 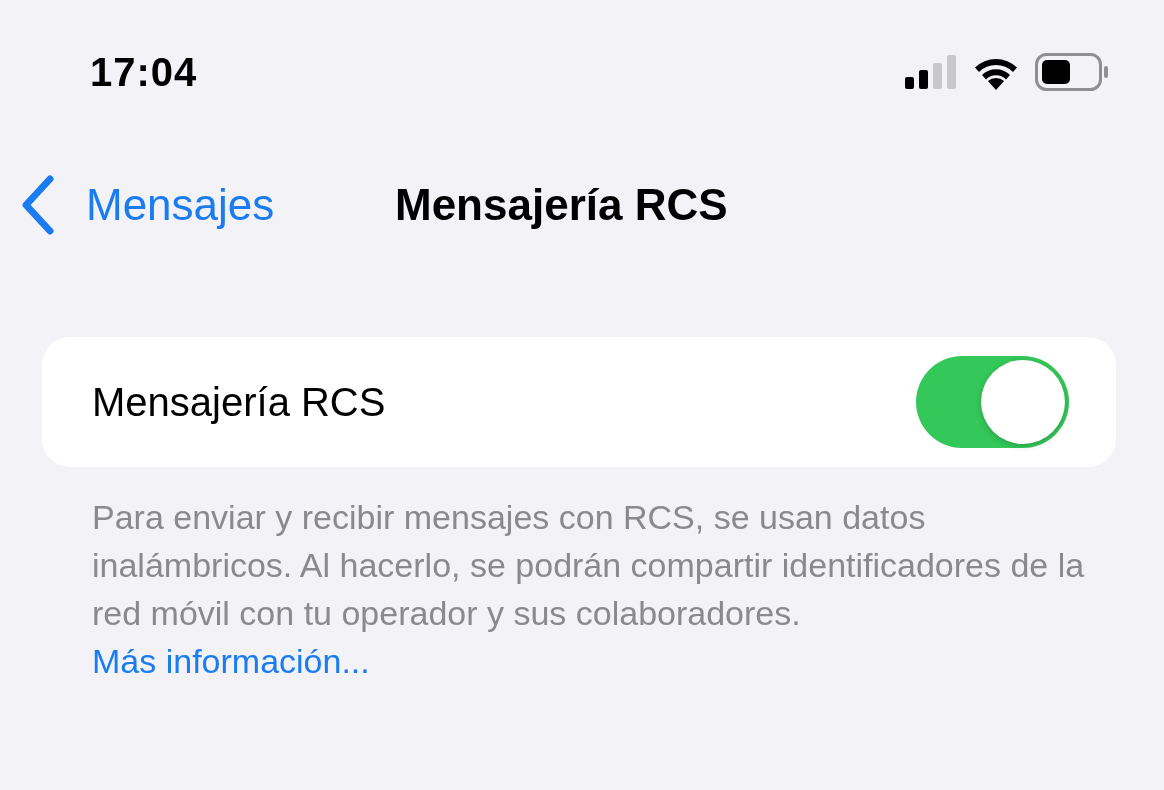 What do you see at coordinates (38, 205) in the screenshot?
I see `chevron-left-icon` at bounding box center [38, 205].